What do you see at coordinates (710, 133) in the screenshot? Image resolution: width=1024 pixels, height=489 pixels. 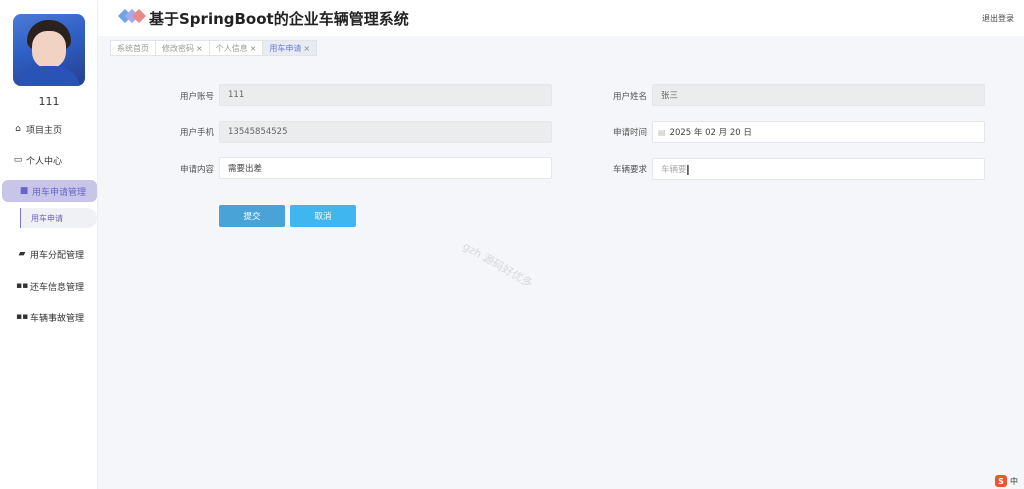 I see `time-value: 2025 年 02 月 20 日` at bounding box center [710, 133].